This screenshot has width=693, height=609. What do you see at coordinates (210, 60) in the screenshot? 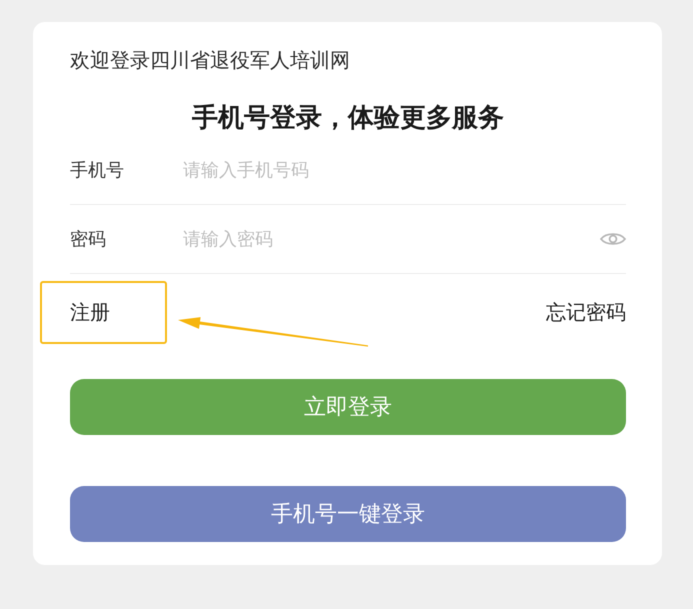
I see `welcome-text: 欢迎登录四川省退役军人培训网` at bounding box center [210, 60].